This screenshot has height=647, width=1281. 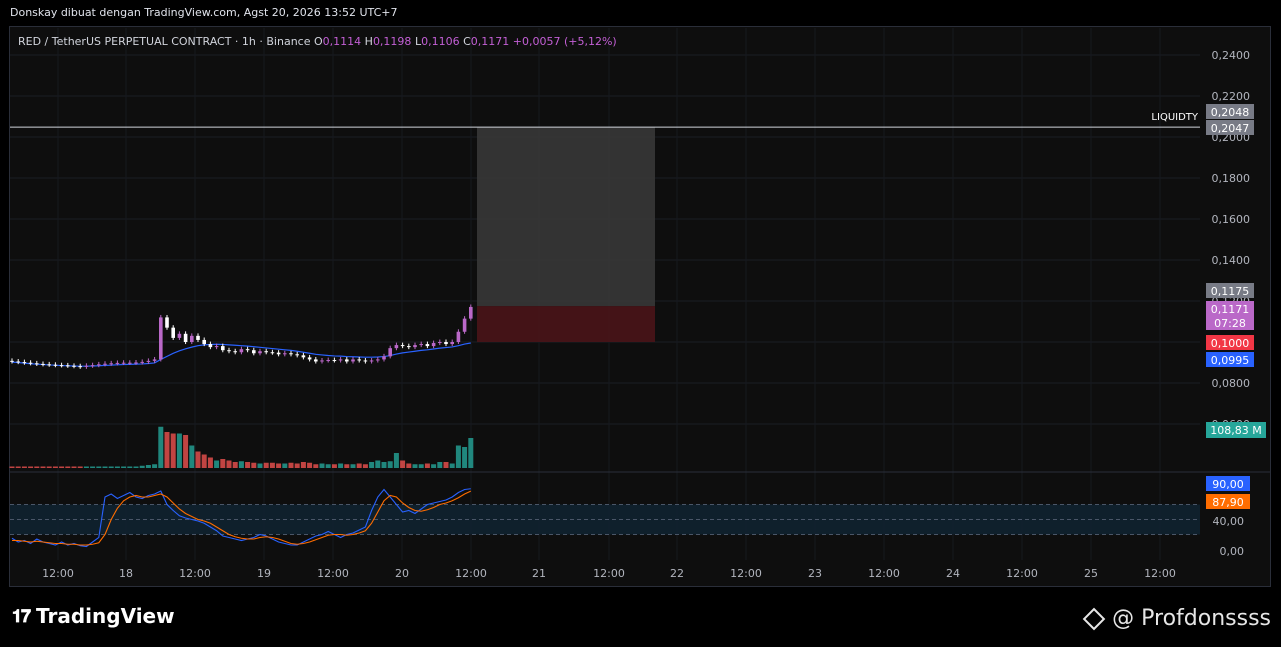 I want to click on high-label: H, so click(x=368, y=41).